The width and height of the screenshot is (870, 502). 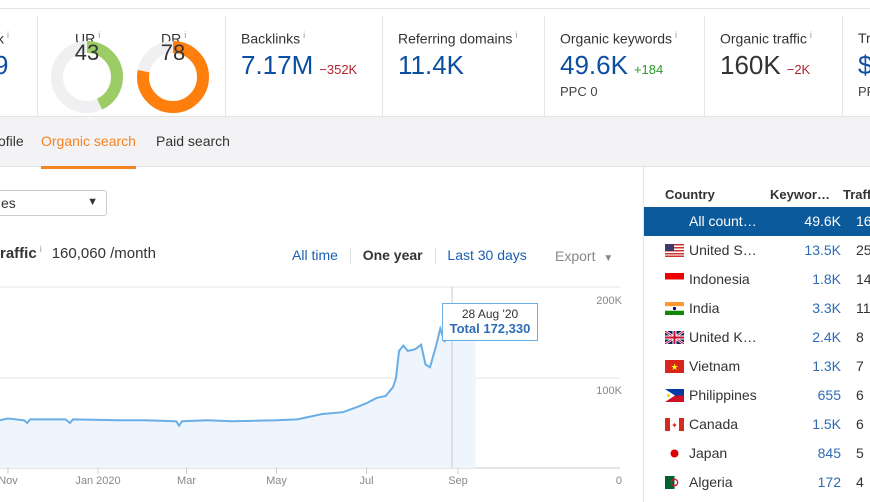 I want to click on ur-value: 43, so click(x=87, y=52).